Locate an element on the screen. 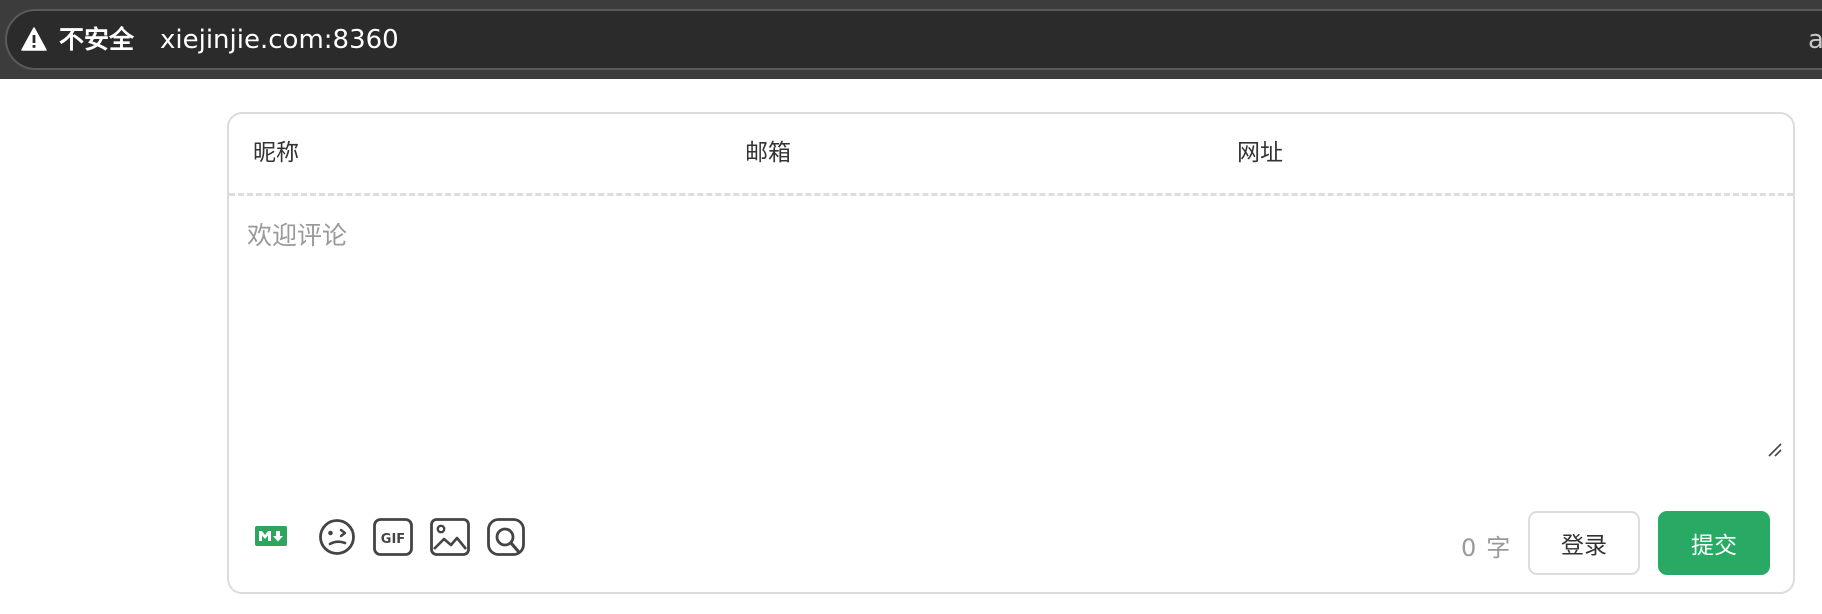 The width and height of the screenshot is (1822, 614). word-count-unit: 字 is located at coordinates (1498, 548).